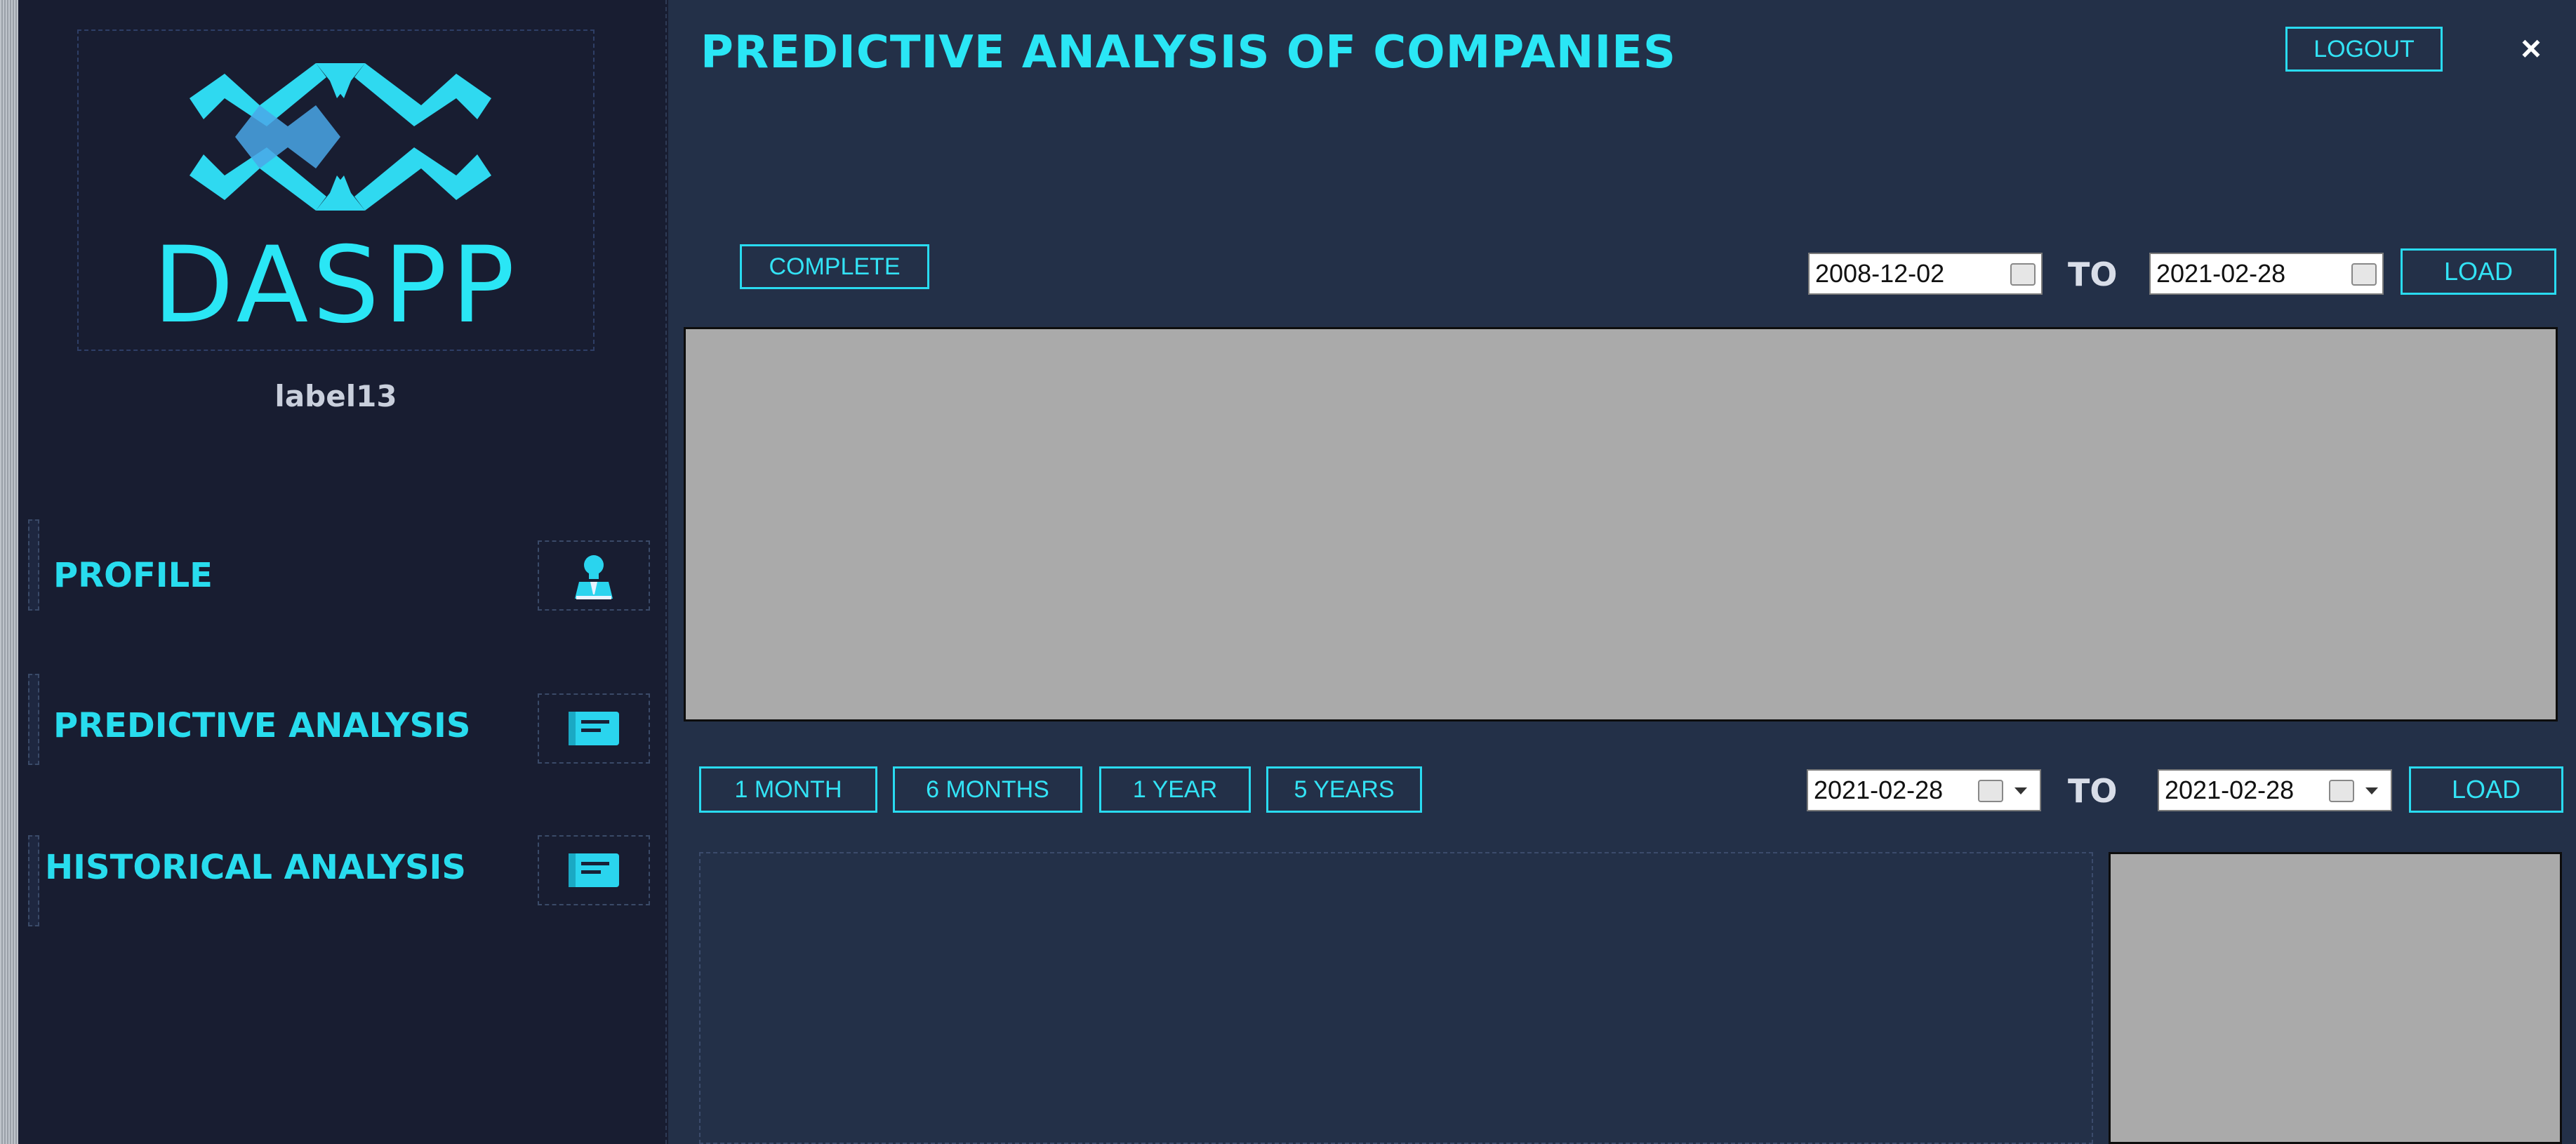 This screenshot has width=2576, height=1144. What do you see at coordinates (335, 396) in the screenshot?
I see `user-label: label13` at bounding box center [335, 396].